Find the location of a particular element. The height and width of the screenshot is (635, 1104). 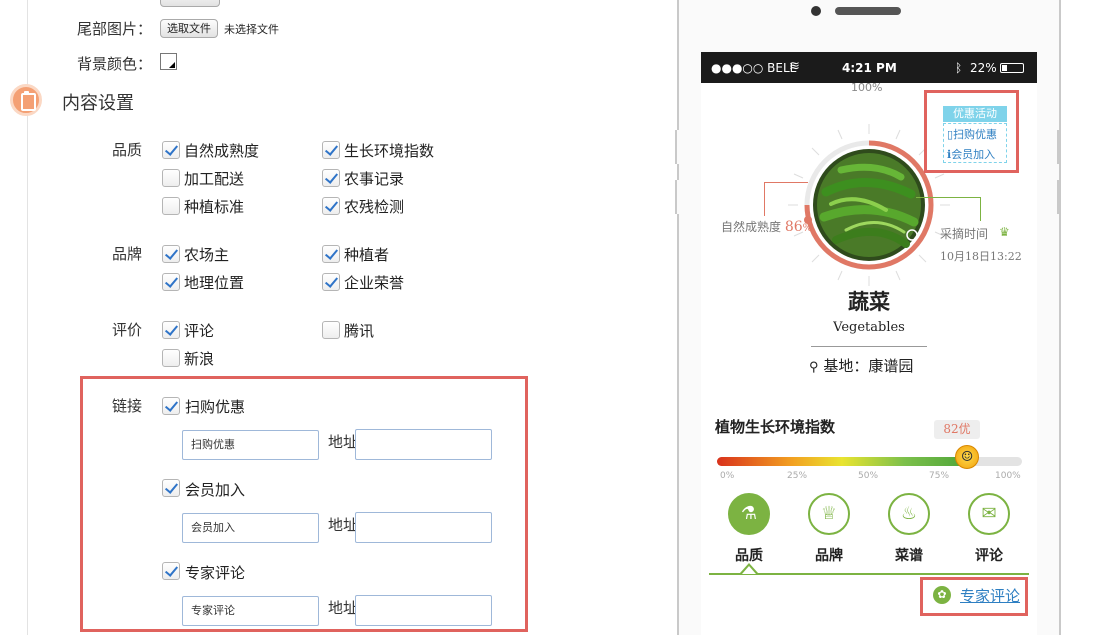

quality-option-label: 自然成熟度 is located at coordinates (222, 151).